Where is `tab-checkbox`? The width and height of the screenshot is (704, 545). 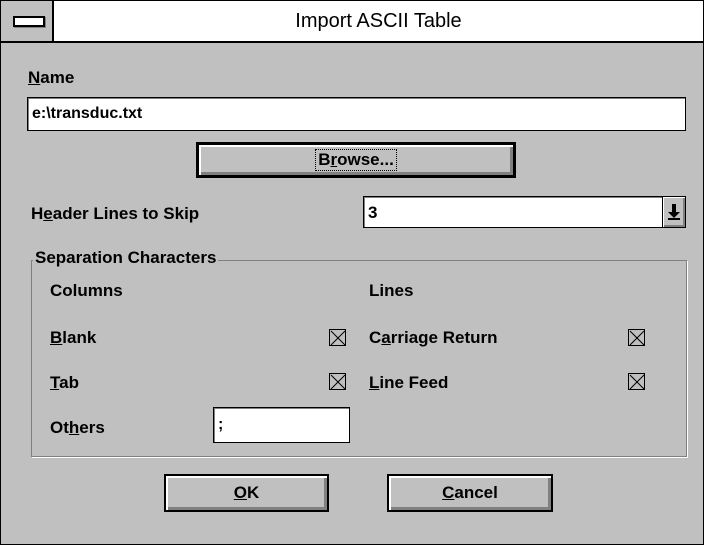 tab-checkbox is located at coordinates (337, 381).